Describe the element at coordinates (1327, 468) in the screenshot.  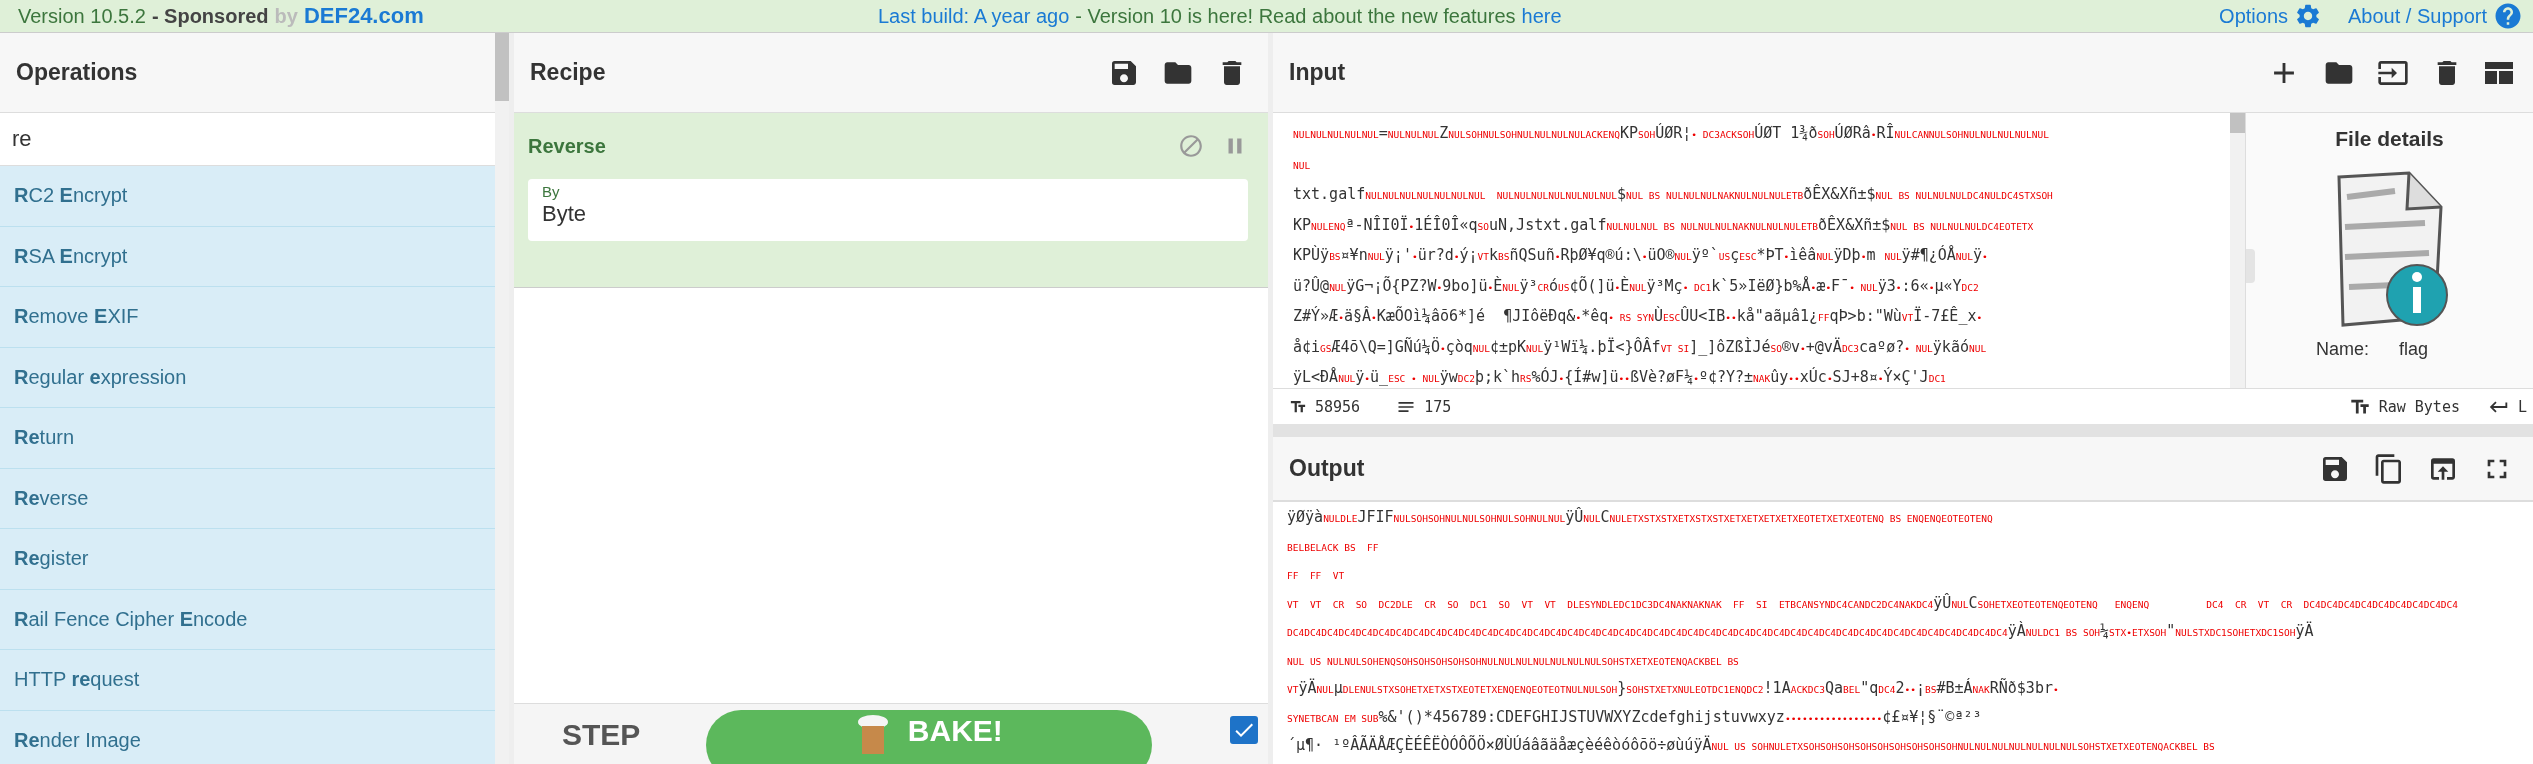
I see `panel-title: Output` at that location.